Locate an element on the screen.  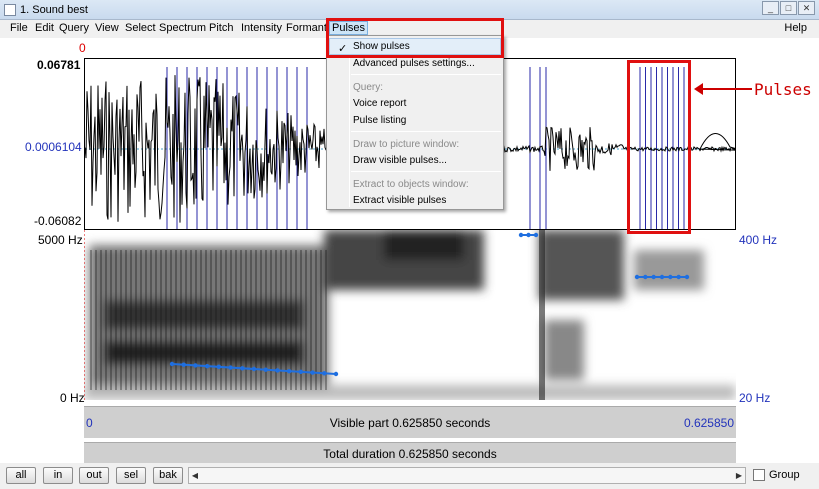
total-duration-text: Total duration 0.625850 seconds is located at coordinates (410, 454).